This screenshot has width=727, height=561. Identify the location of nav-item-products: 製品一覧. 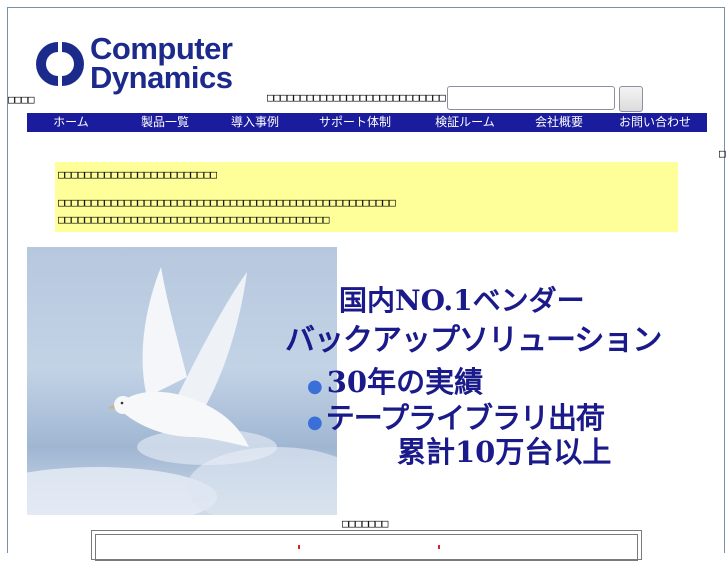
(165, 122).